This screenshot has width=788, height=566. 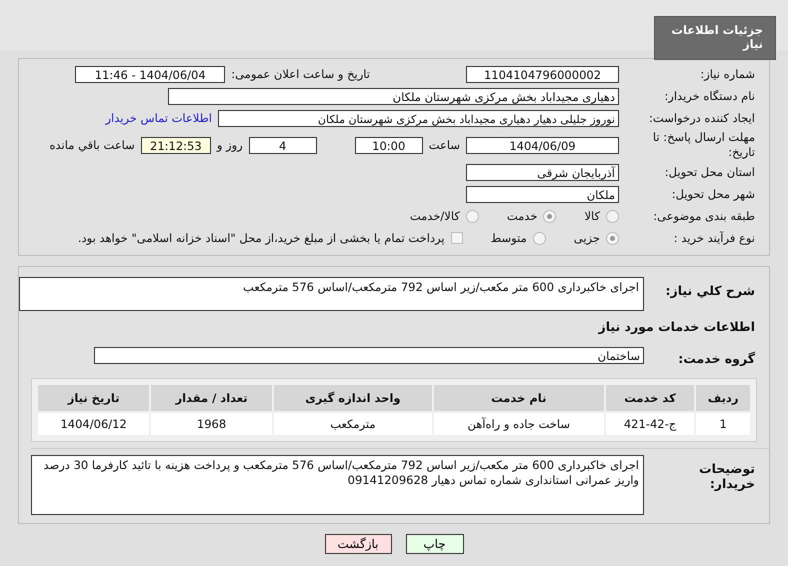 What do you see at coordinates (727, 74) in the screenshot?
I see `field-label: شماره نیاز:` at bounding box center [727, 74].